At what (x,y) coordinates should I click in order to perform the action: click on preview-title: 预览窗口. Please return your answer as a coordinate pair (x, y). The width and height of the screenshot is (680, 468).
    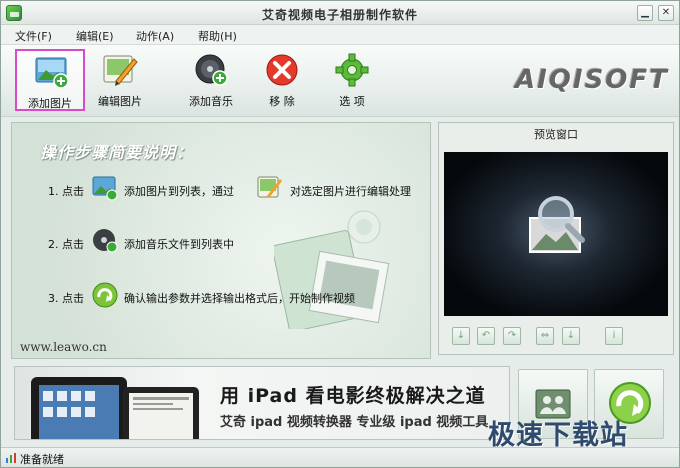
    Looking at the image, I should click on (556, 134).